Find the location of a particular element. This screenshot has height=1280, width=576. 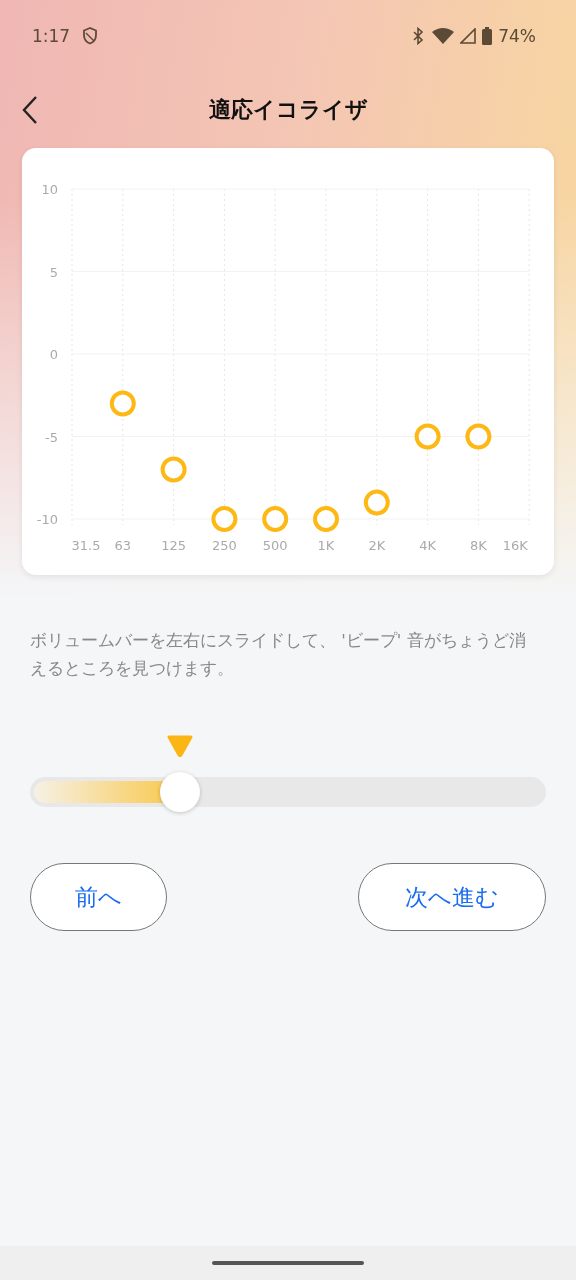

axis-label: 250 is located at coordinates (224, 545).